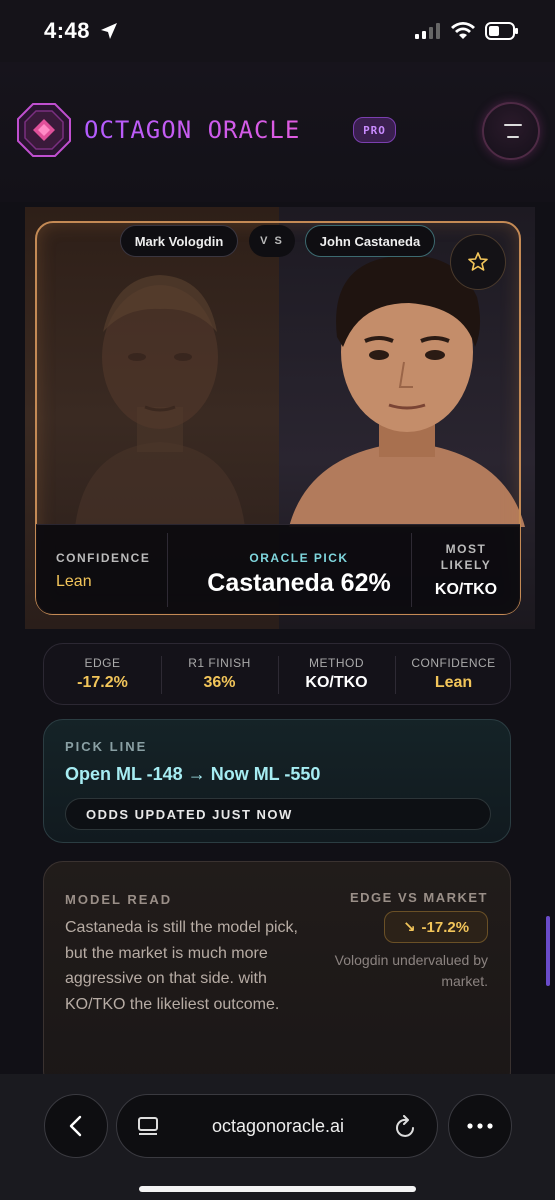  What do you see at coordinates (119, 899) in the screenshot?
I see `model-read-label: MODEL READ` at bounding box center [119, 899].